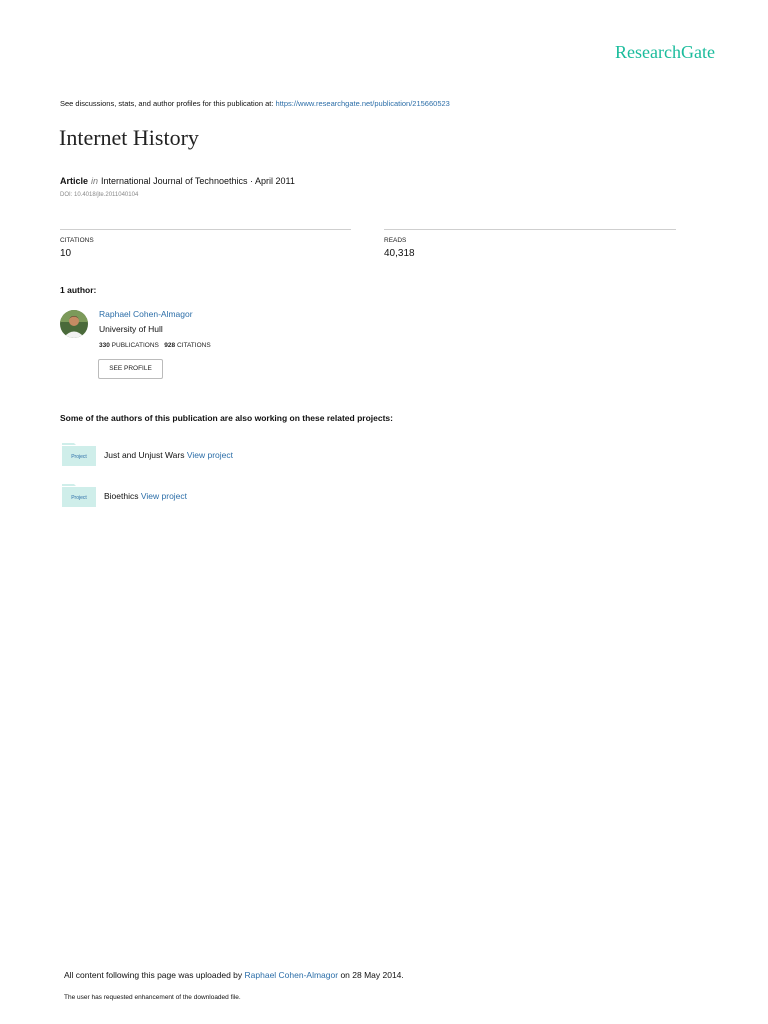 The width and height of the screenshot is (768, 1024). Describe the element at coordinates (144, 455) in the screenshot. I see `project-name: Just and Unjust Wars` at that location.